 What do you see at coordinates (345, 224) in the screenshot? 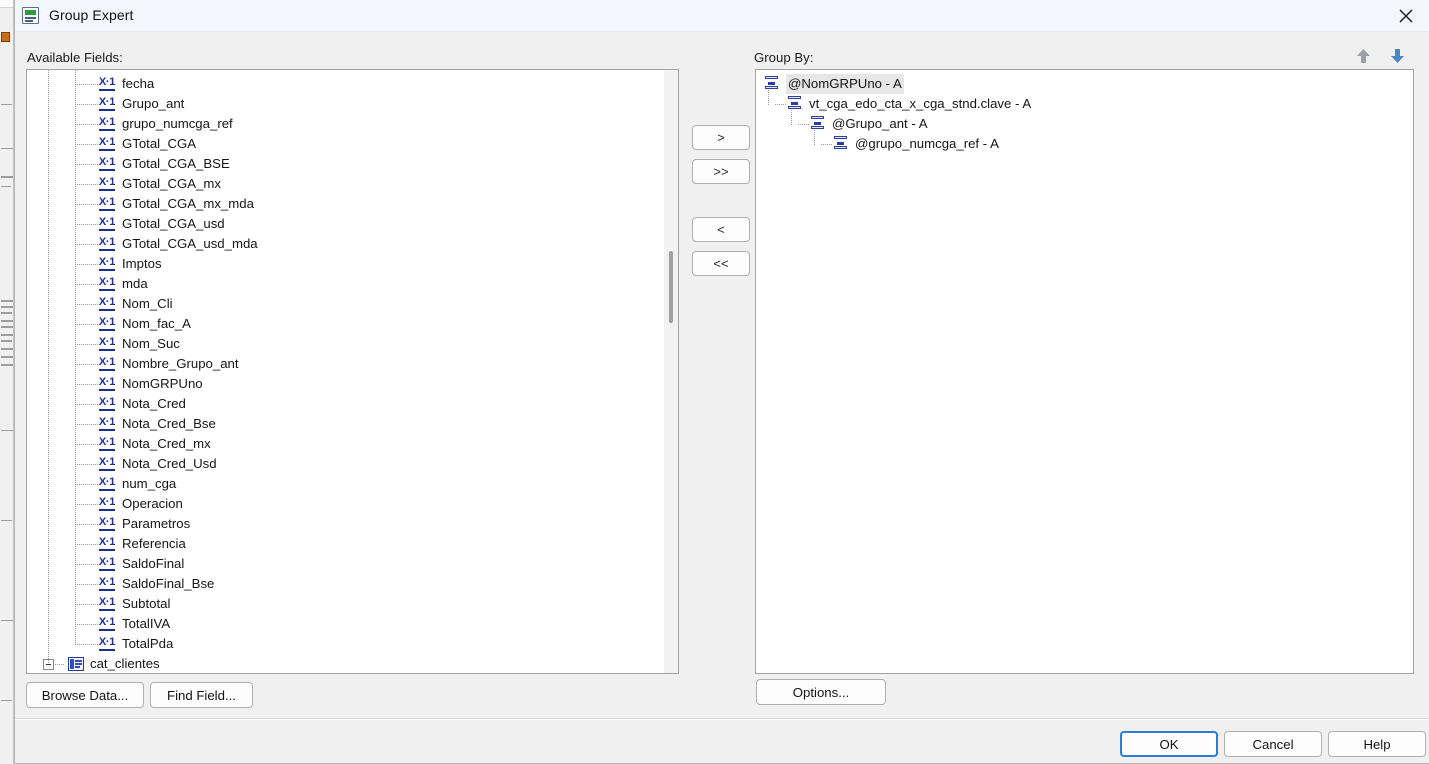
I see `available-field-row: X·1 GTotal_CGA_usd` at bounding box center [345, 224].